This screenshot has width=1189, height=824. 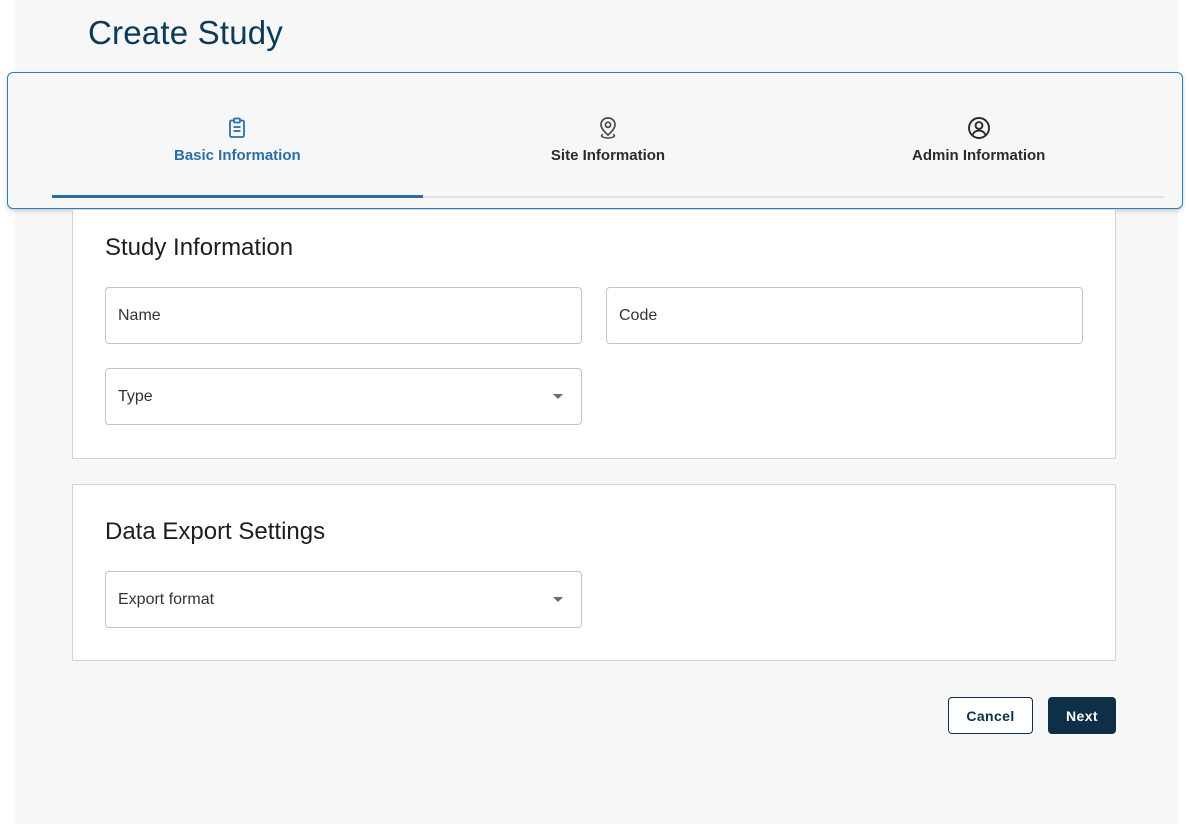 I want to click on next-button: Next, so click(x=1082, y=715).